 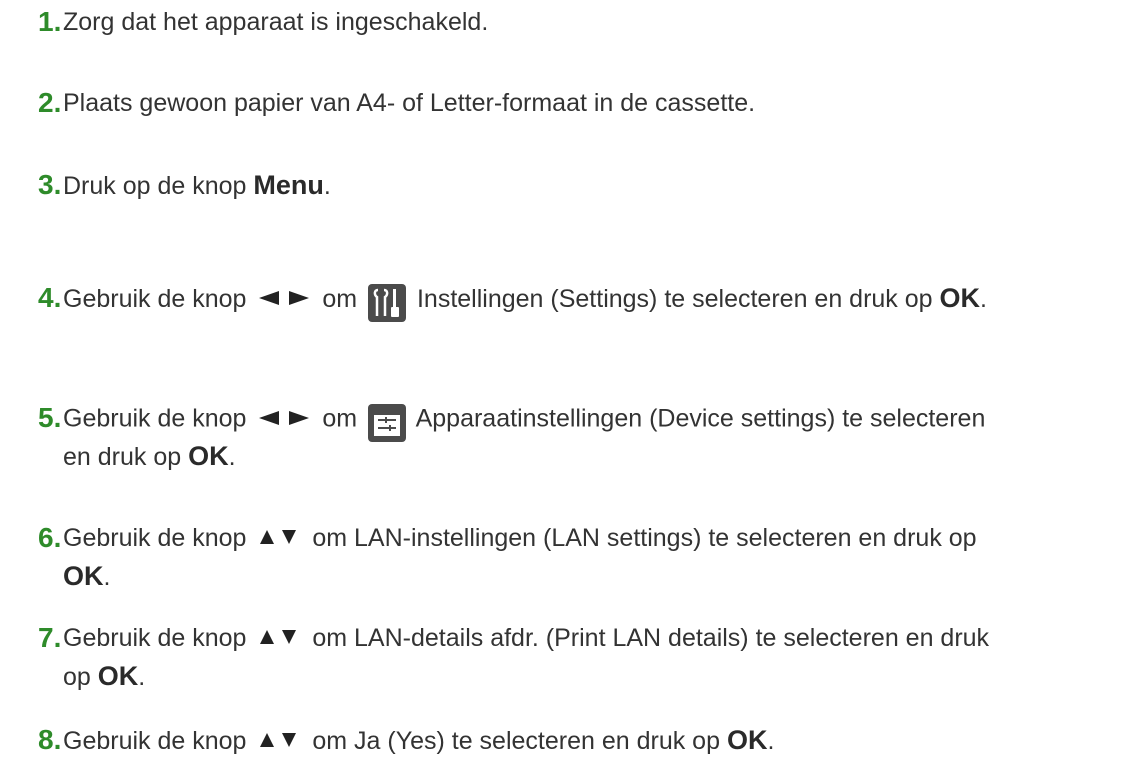 I want to click on step-text-before: op, so click(x=80, y=677).